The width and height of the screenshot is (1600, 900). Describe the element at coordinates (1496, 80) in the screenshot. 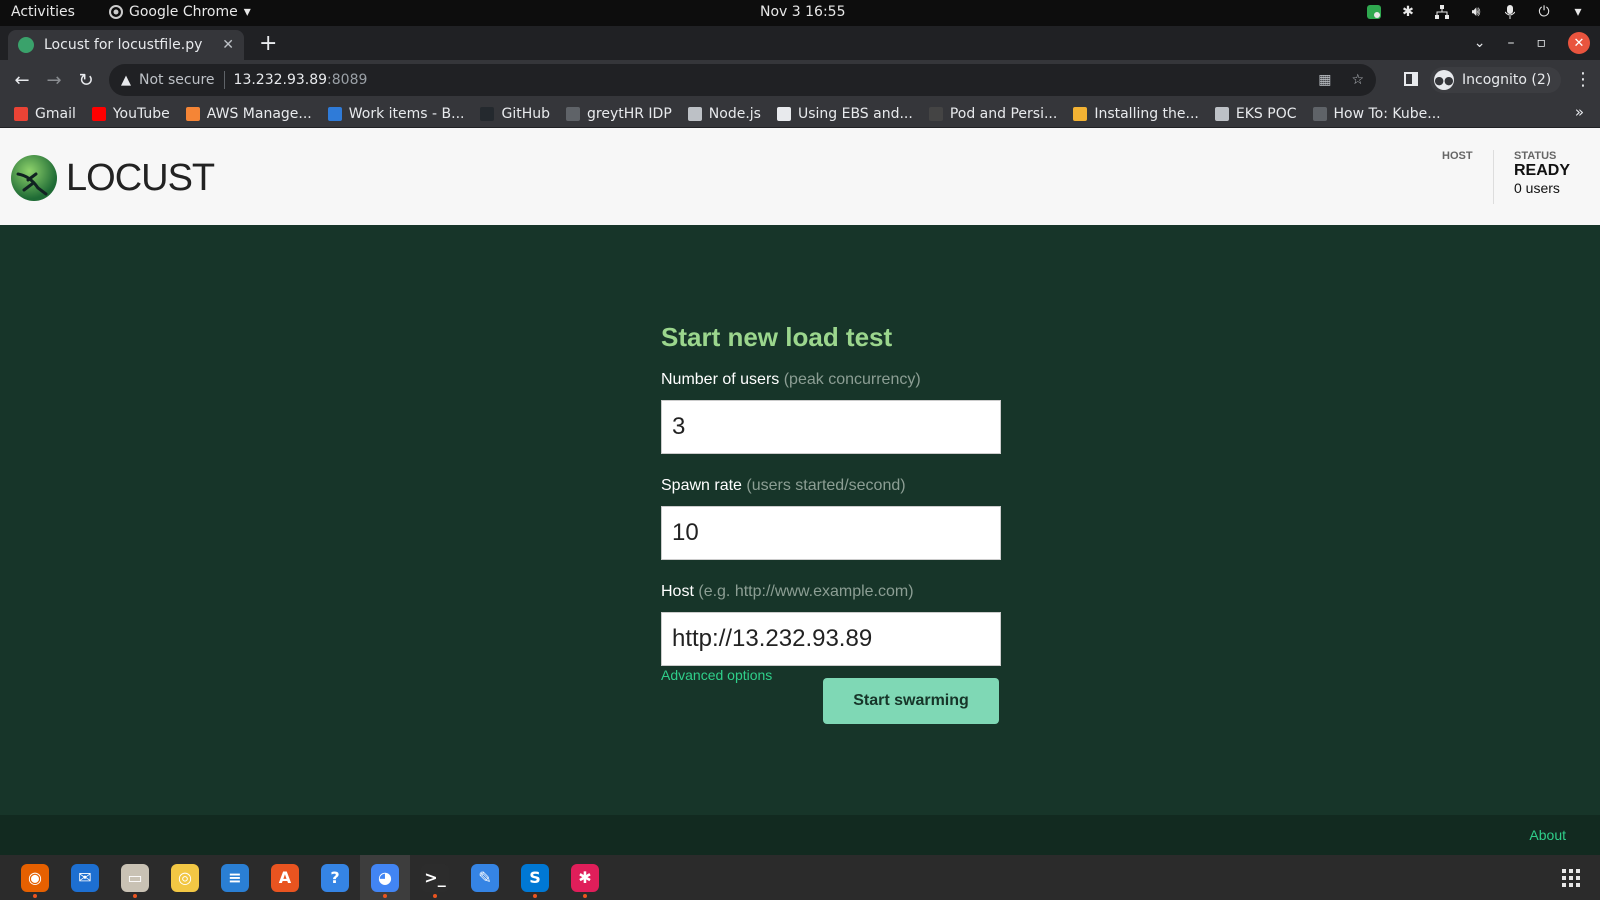

I see `incognito-profile-button: ●● Incognito (2)` at that location.